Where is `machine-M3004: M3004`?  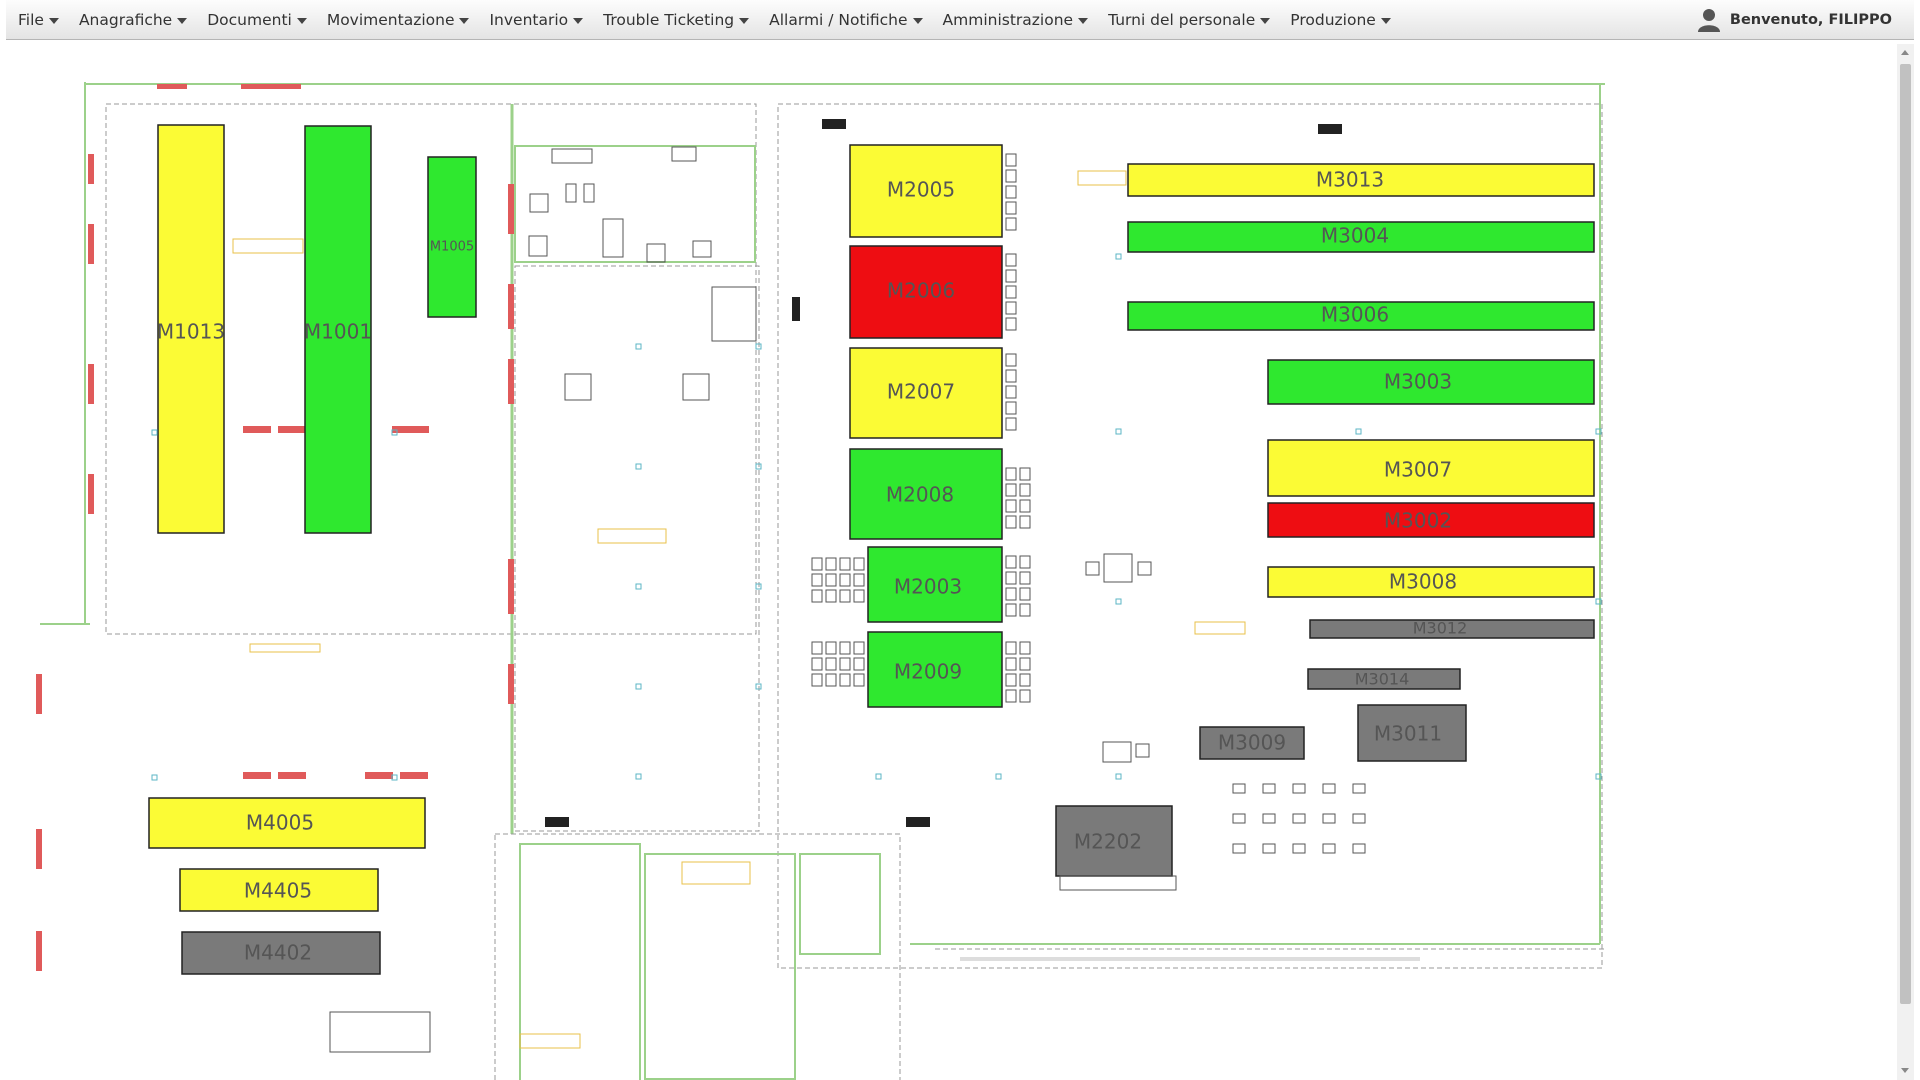
machine-M3004: M3004 is located at coordinates (1361, 237).